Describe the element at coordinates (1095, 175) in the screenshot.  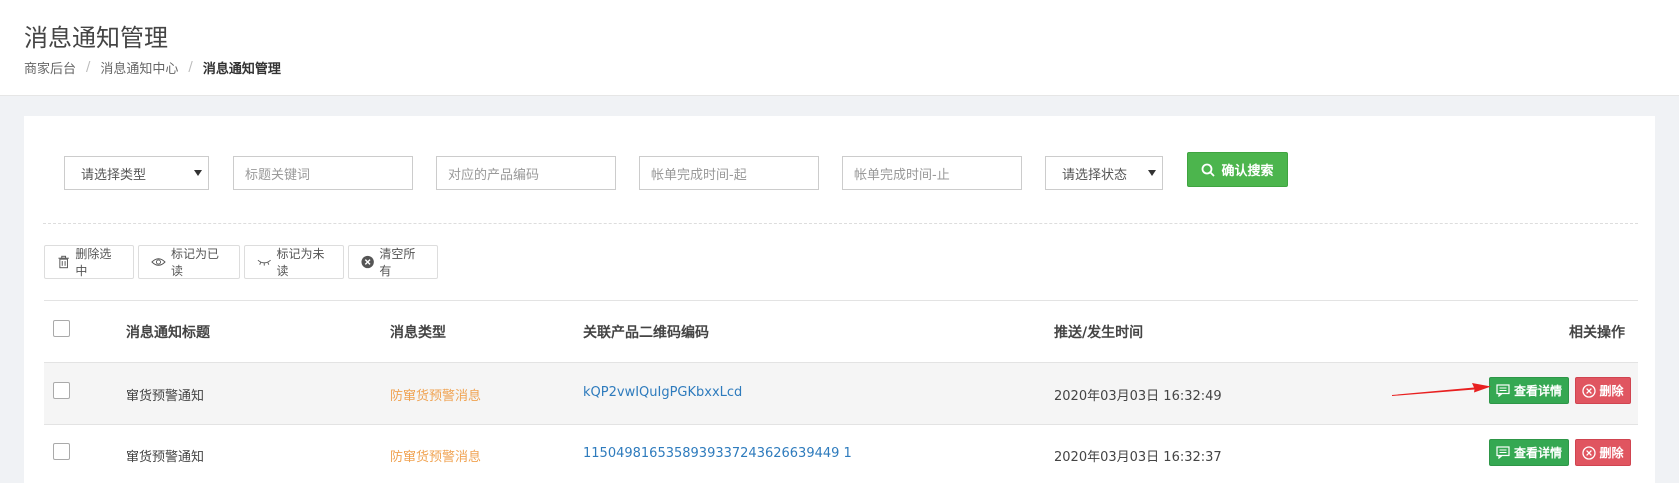
I see `status-select-value: 请选择状态` at that location.